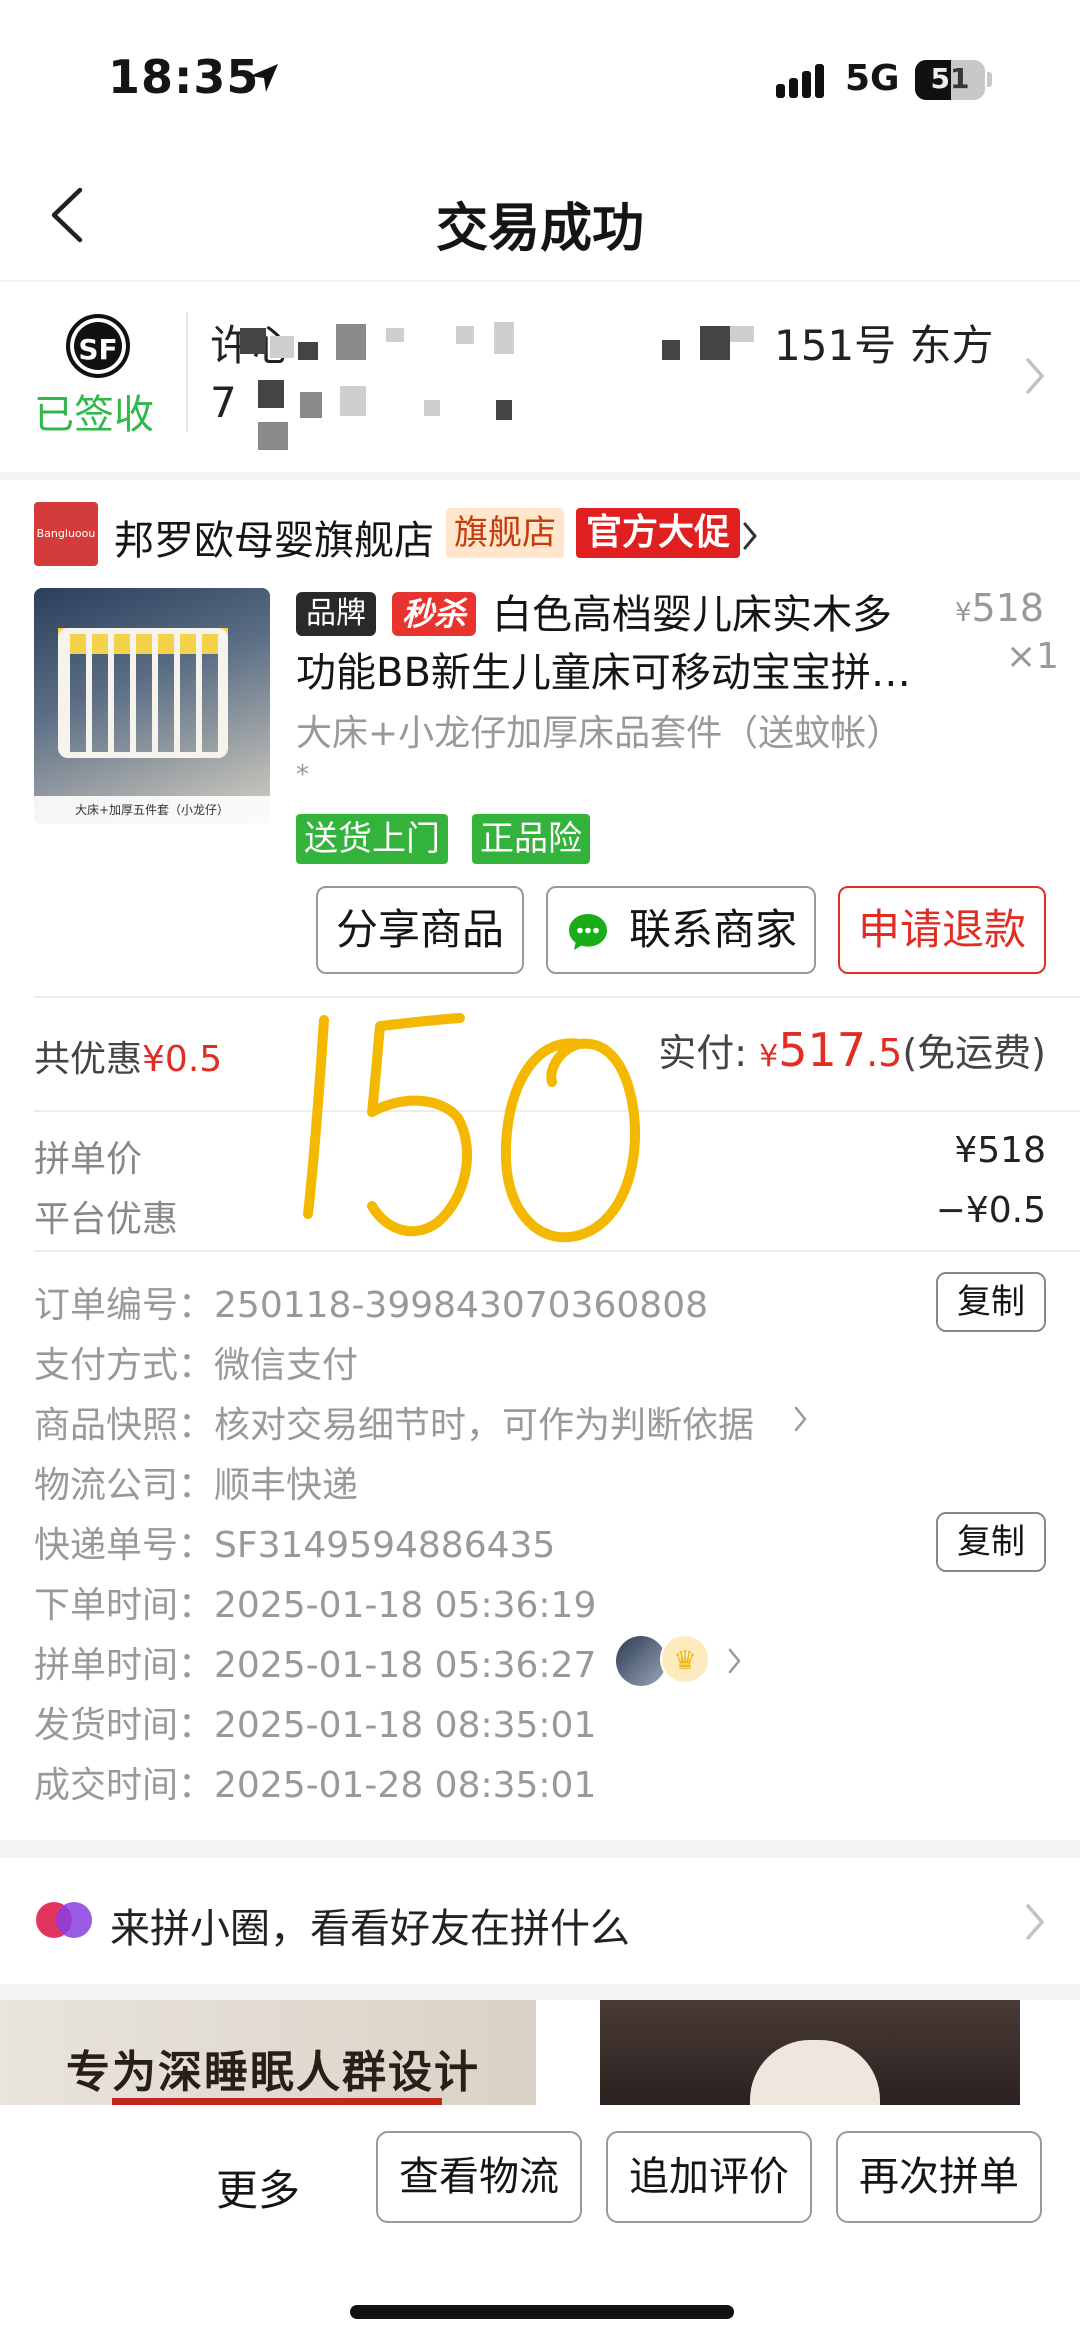 The height and width of the screenshot is (2341, 1080). Describe the element at coordinates (1033, 656) in the screenshot. I see `product-quantity: ×1` at that location.